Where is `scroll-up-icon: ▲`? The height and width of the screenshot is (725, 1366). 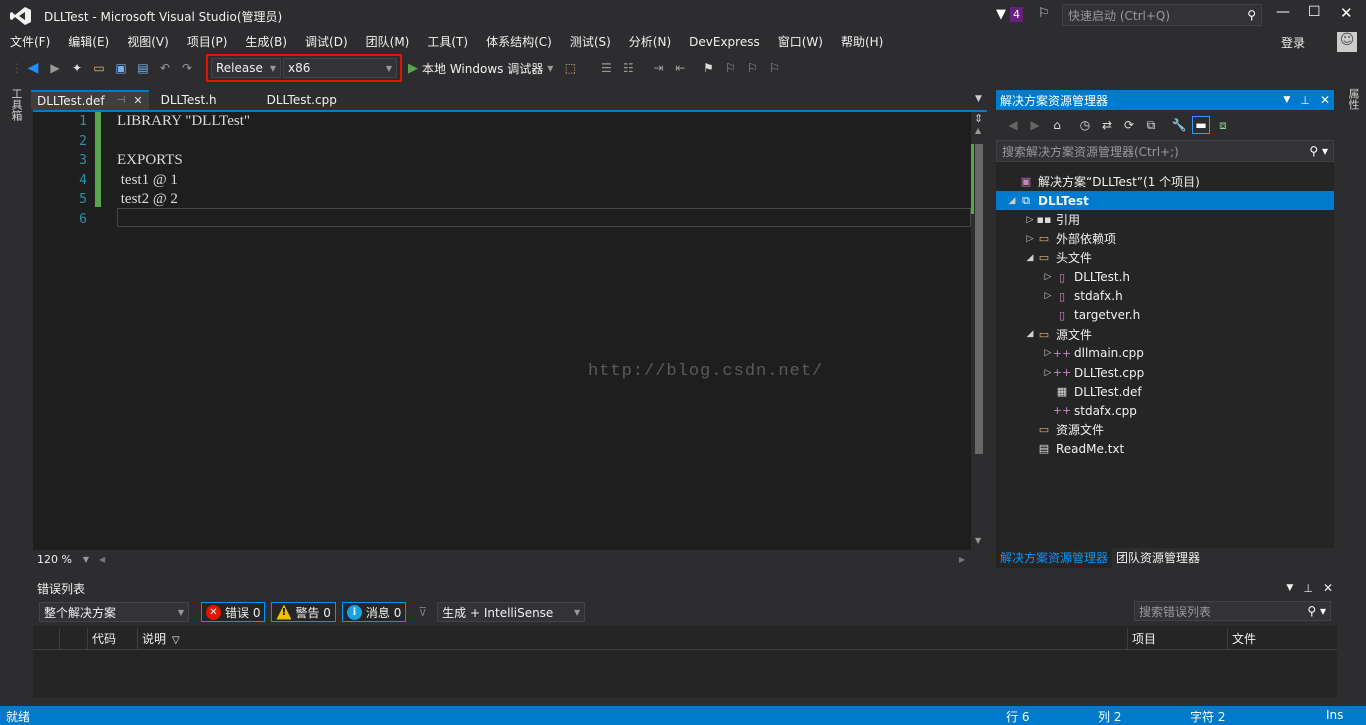 scroll-up-icon: ▲ is located at coordinates (978, 130).